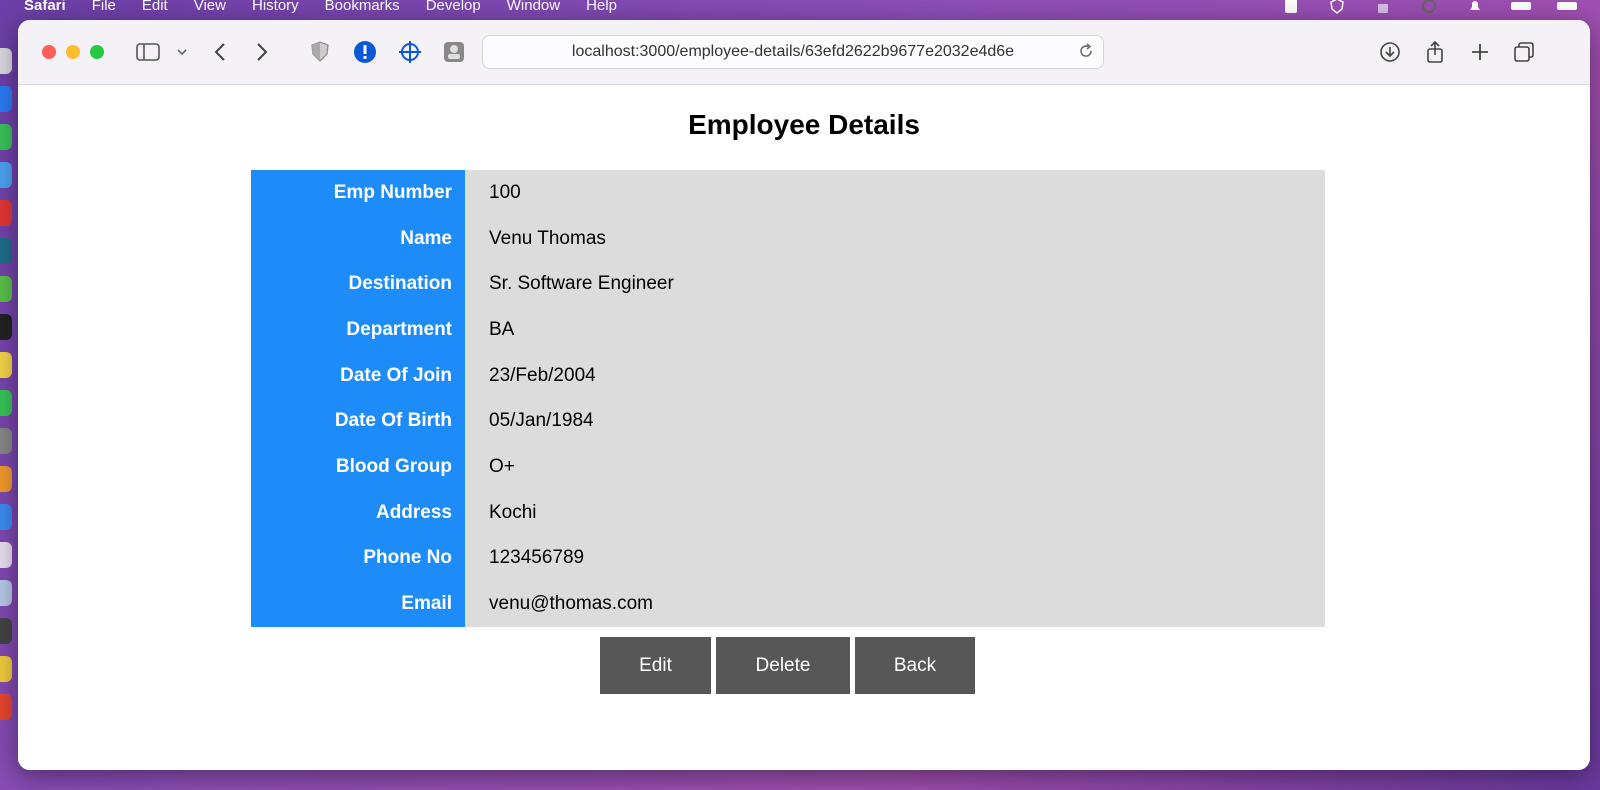 This screenshot has width=1600, height=790. What do you see at coordinates (601, 8) in the screenshot?
I see `menu-help: Help` at bounding box center [601, 8].